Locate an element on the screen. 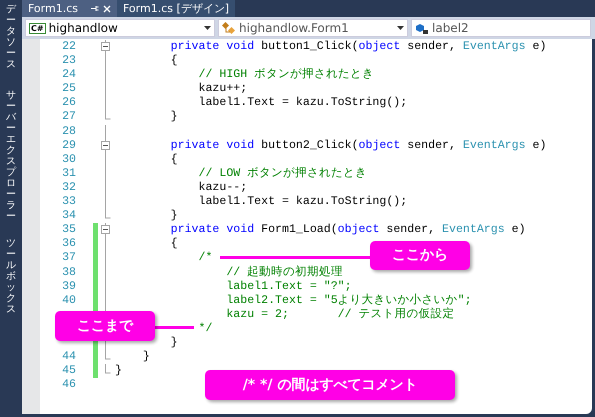 Image resolution: width=595 pixels, height=417 pixels. line-number: 39 is located at coordinates (69, 286).